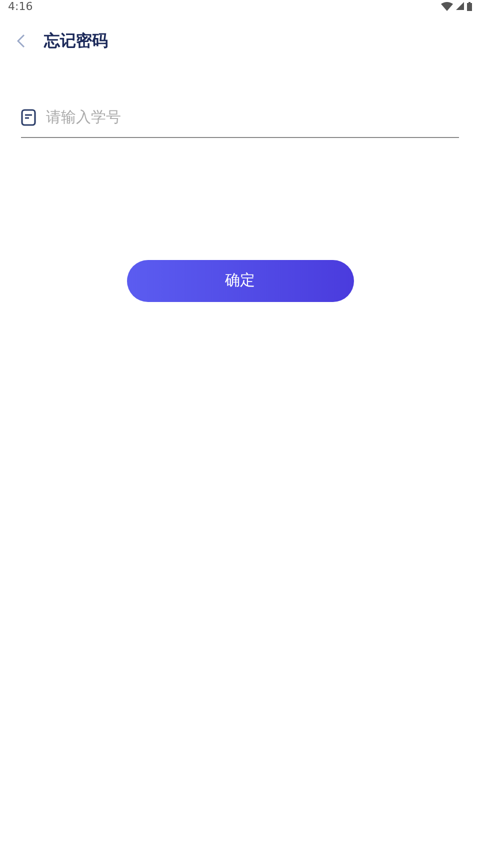  I want to click on wifi-icon, so click(447, 6).